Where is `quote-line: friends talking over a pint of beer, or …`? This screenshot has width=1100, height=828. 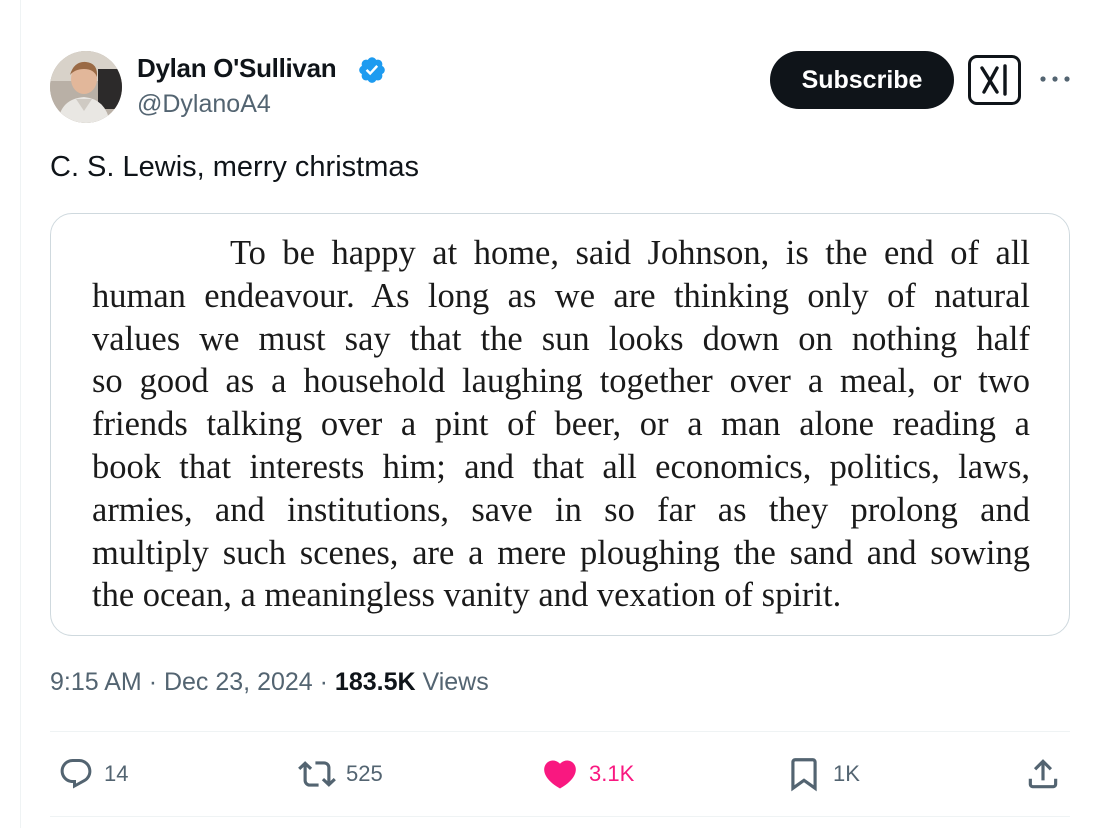 quote-line: friends talking over a pint of beer, or … is located at coordinates (561, 424).